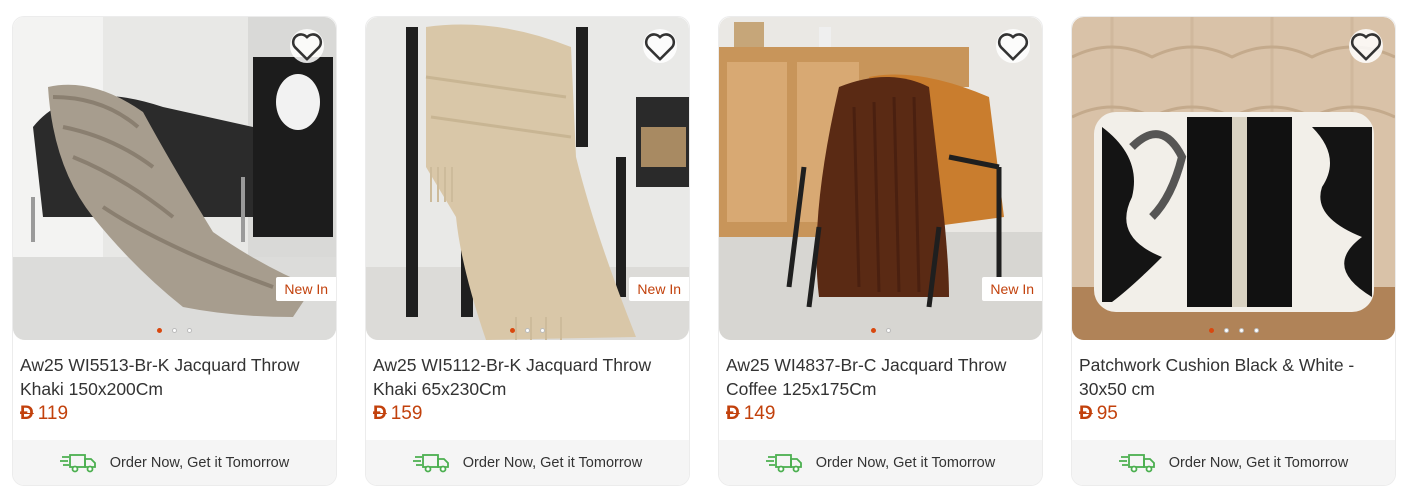 The image size is (1414, 499). I want to click on product-price: Đ 119, so click(44, 414).